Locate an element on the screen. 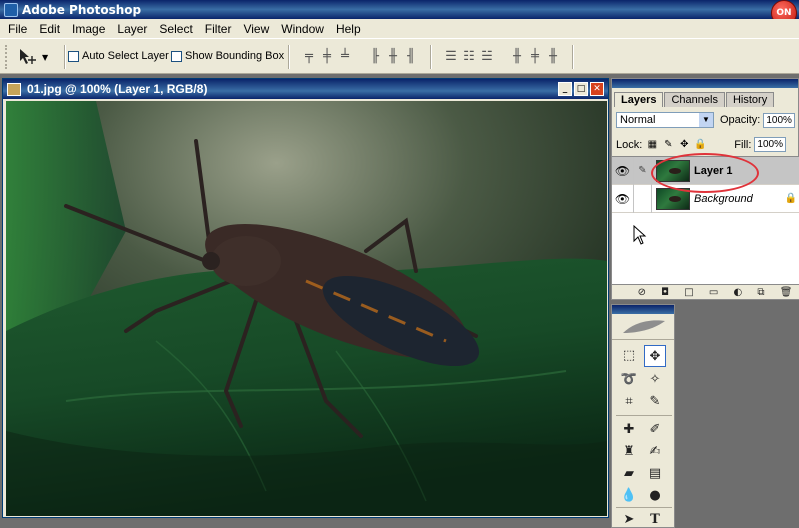 Image resolution: width=799 pixels, height=528 pixels. feather-icon is located at coordinates (644, 326).